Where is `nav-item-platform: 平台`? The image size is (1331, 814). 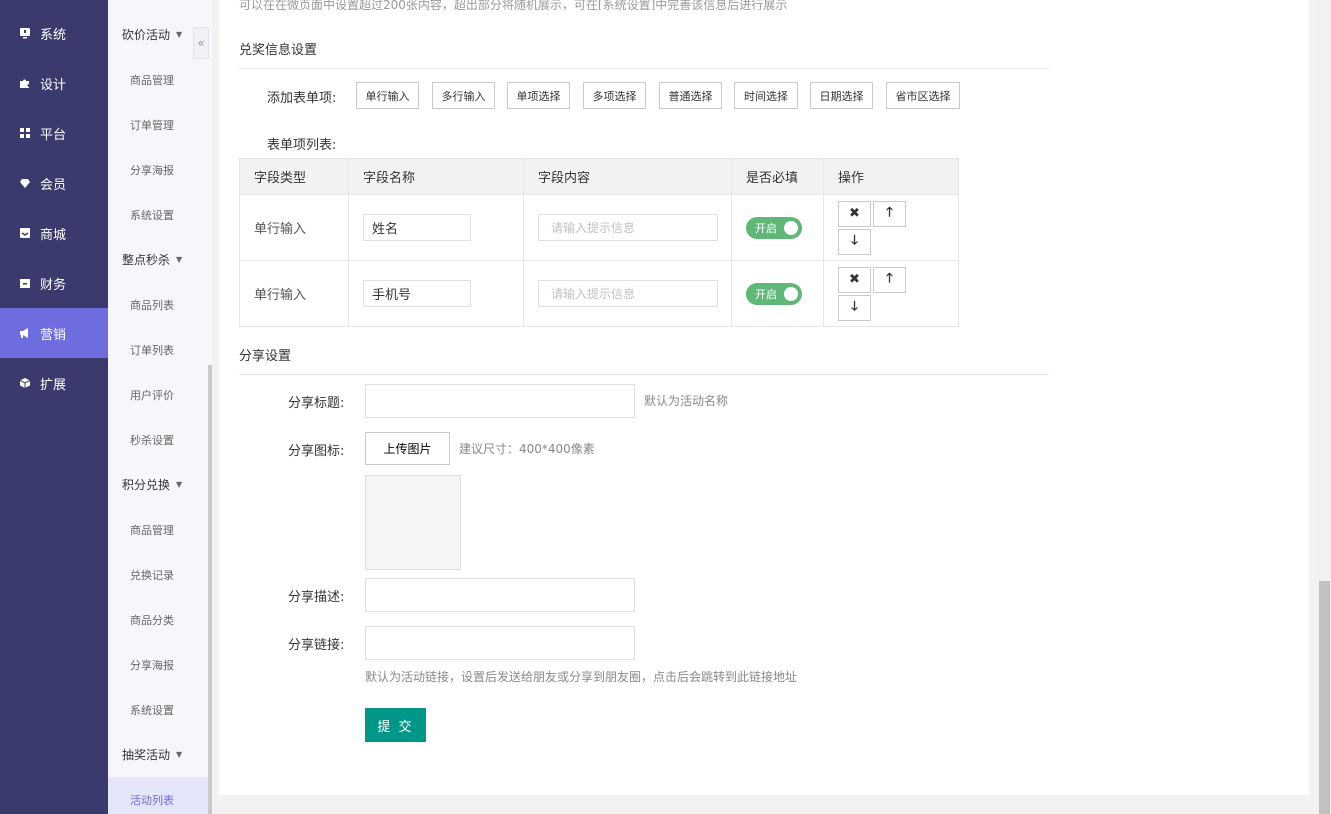 nav-item-platform: 平台 is located at coordinates (54, 133).